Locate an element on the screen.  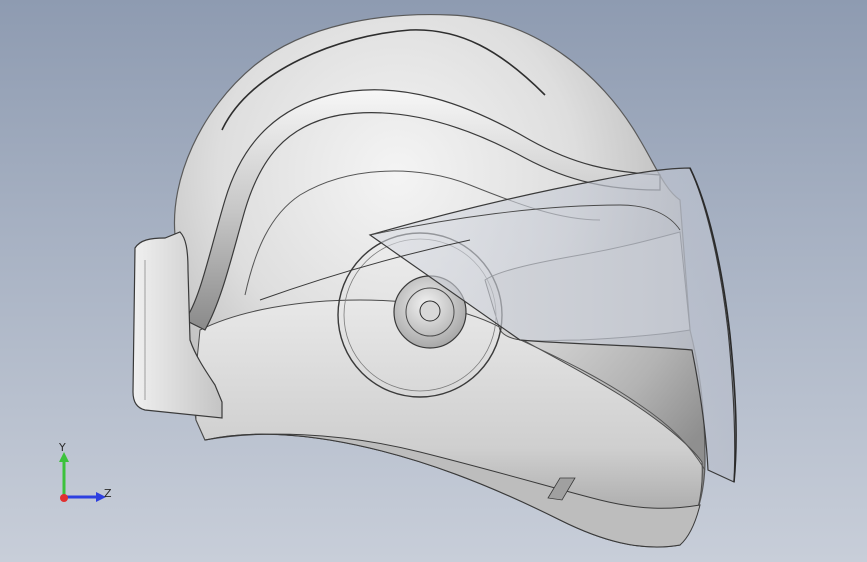
z-axis-label: Z is located at coordinates (108, 493).